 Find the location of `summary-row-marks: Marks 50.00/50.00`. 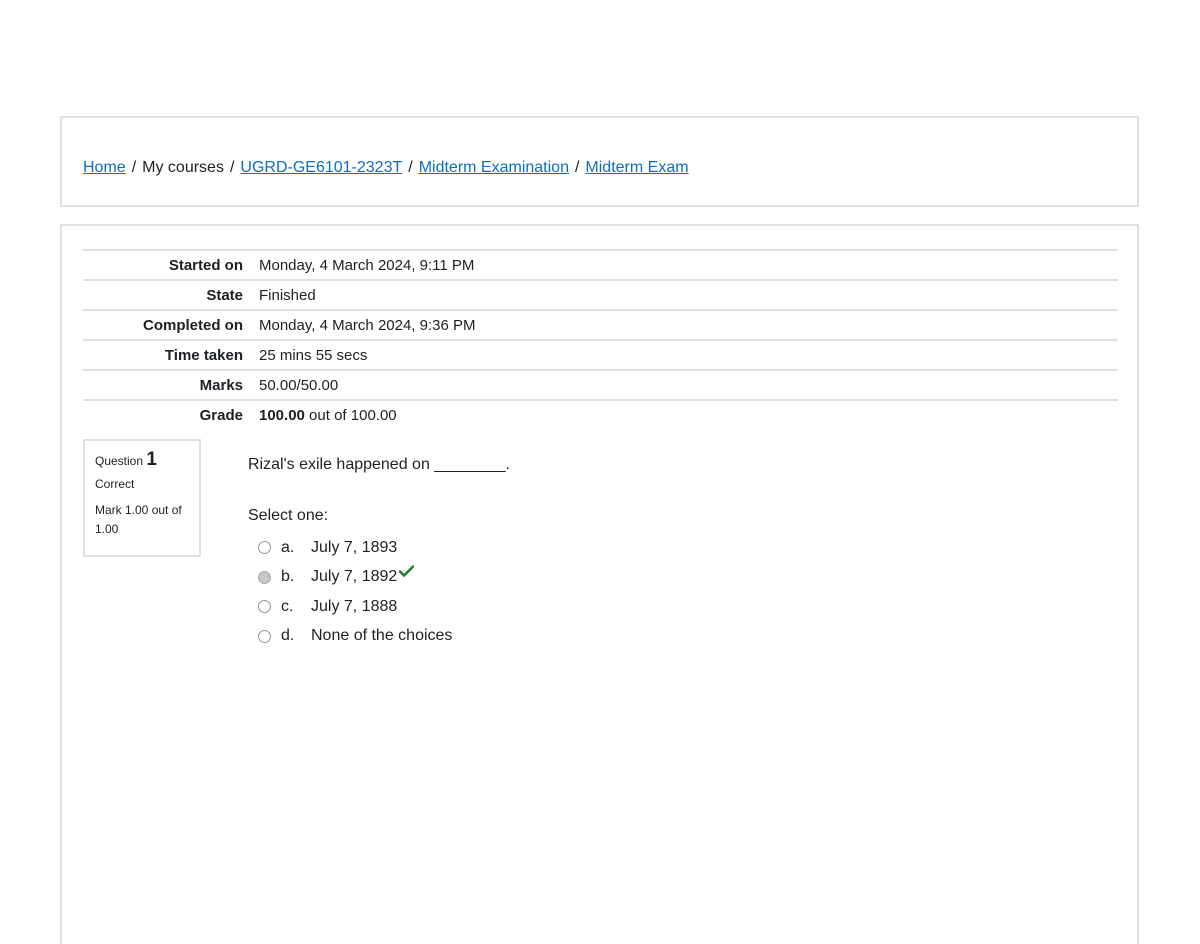

summary-row-marks: Marks 50.00/50.00 is located at coordinates (600, 385).